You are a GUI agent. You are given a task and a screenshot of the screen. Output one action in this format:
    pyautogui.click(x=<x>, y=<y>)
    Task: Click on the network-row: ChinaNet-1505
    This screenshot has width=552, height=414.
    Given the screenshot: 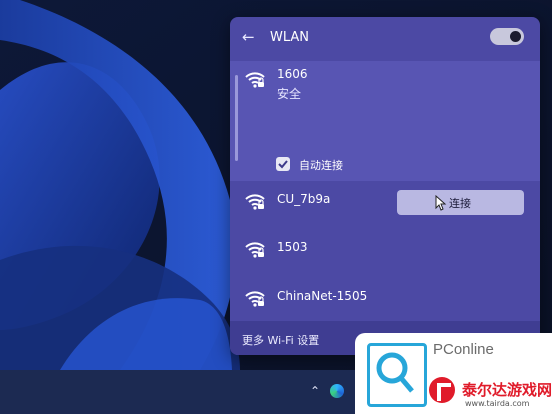 What is the action you would take?
    pyautogui.click(x=385, y=298)
    